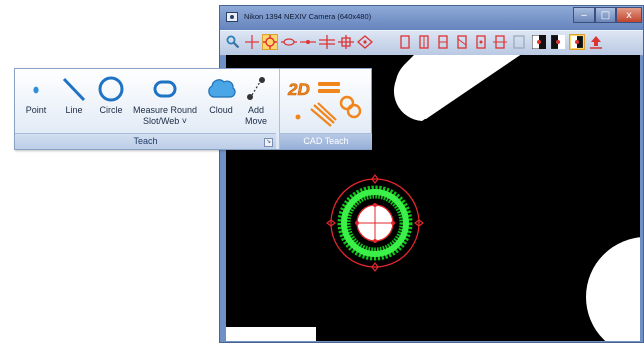 This screenshot has width=644, height=343. Describe the element at coordinates (252, 42) in the screenshot. I see `crosshair-tool-icon` at that location.